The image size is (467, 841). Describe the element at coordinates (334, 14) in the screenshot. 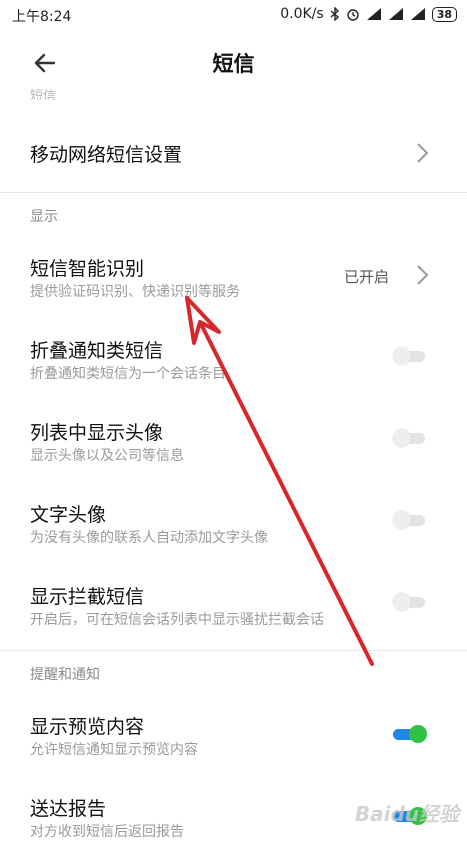

I see `bluetooth-icon` at that location.